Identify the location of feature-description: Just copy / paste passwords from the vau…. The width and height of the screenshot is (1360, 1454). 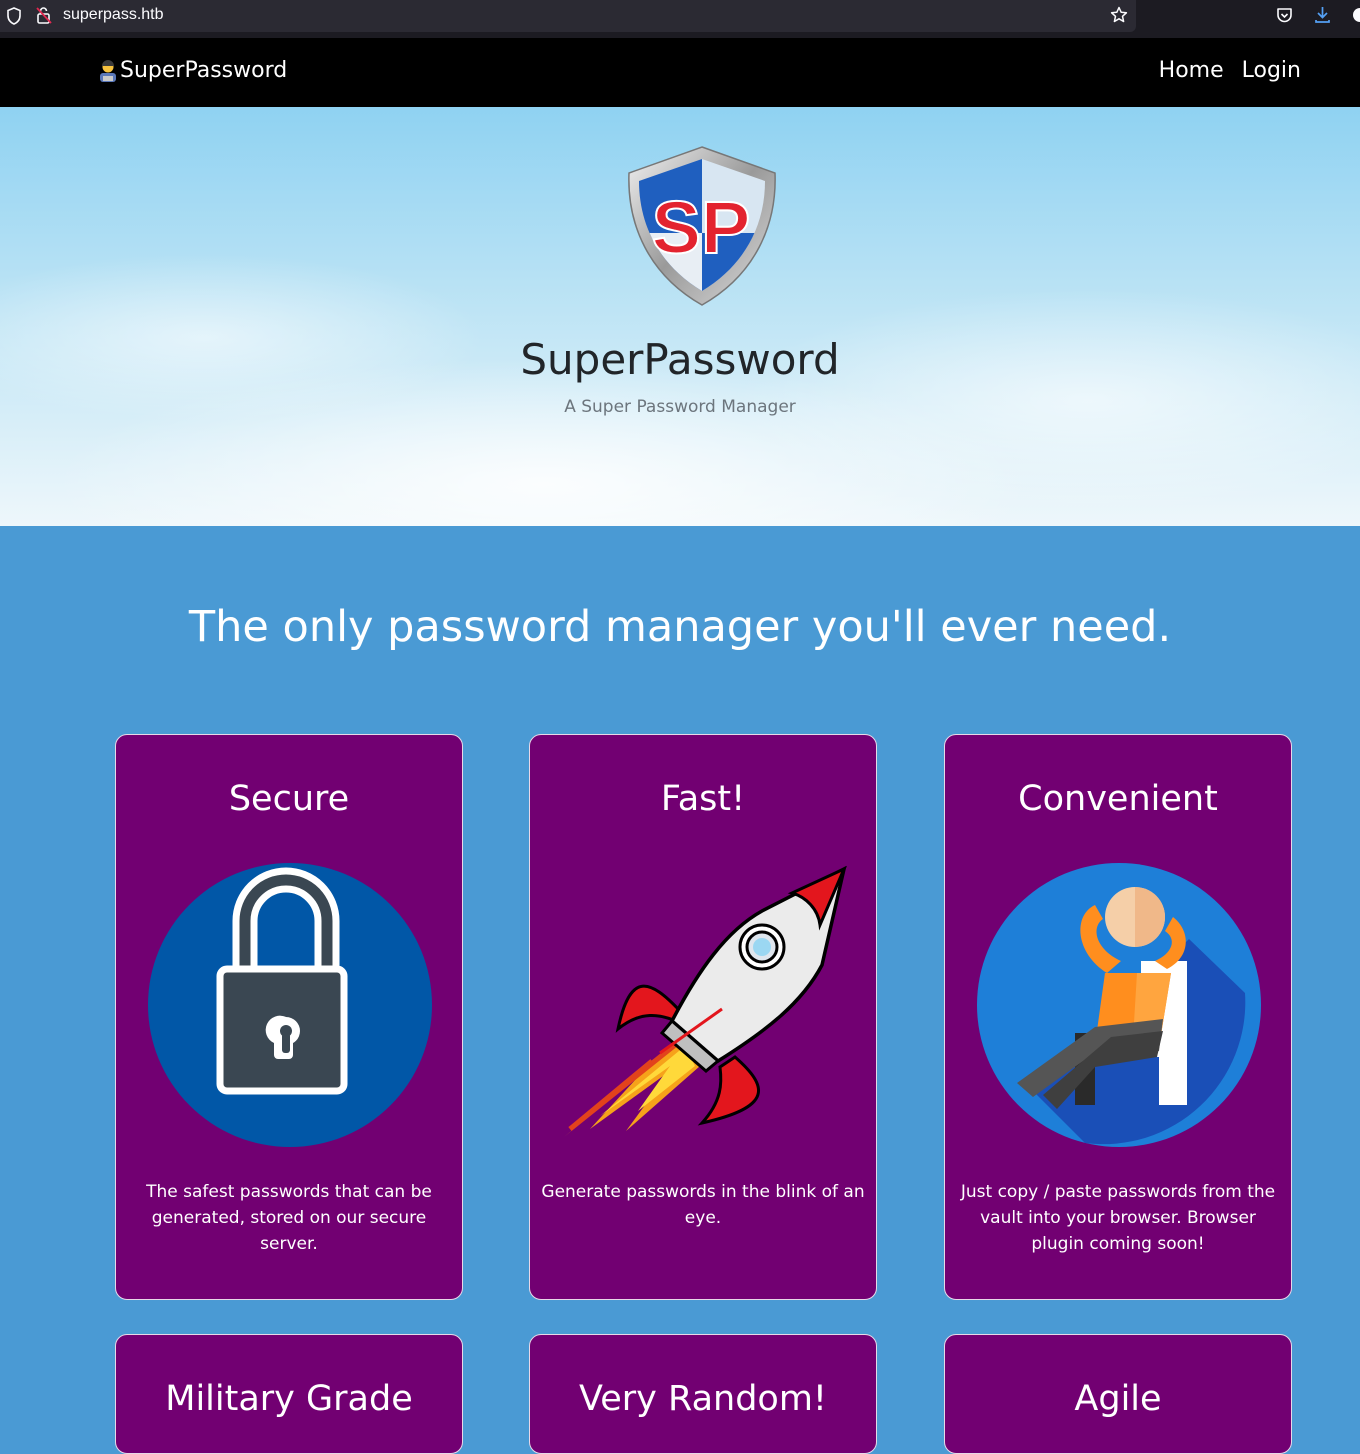
(1118, 1218).